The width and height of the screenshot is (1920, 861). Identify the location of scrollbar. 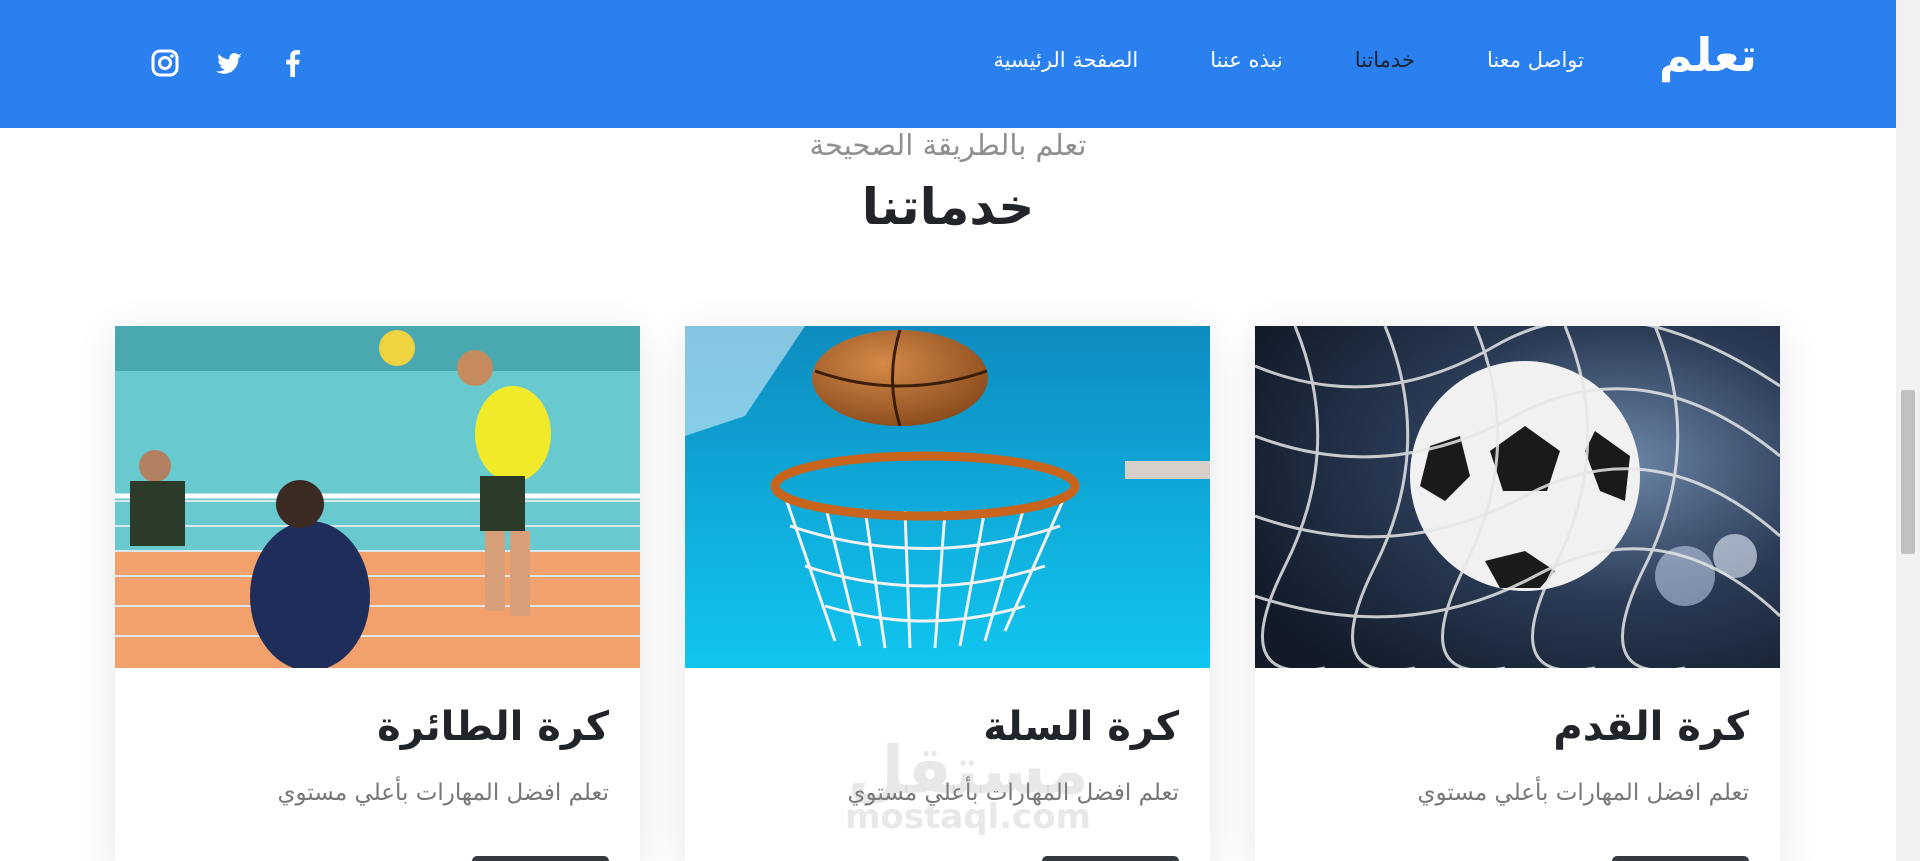
(1908, 430).